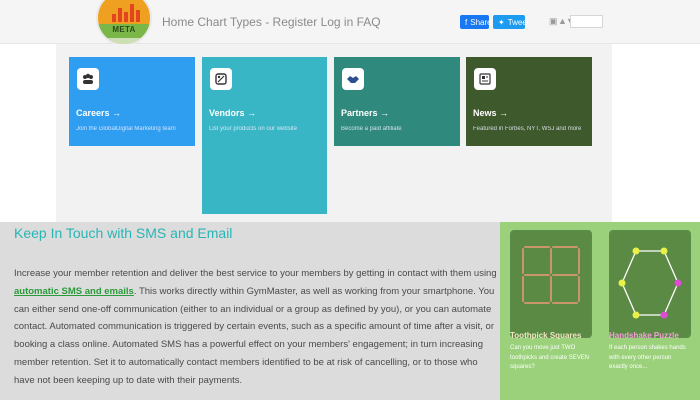 This screenshot has height=400, width=700. I want to click on nav-register: Register, so click(295, 22).